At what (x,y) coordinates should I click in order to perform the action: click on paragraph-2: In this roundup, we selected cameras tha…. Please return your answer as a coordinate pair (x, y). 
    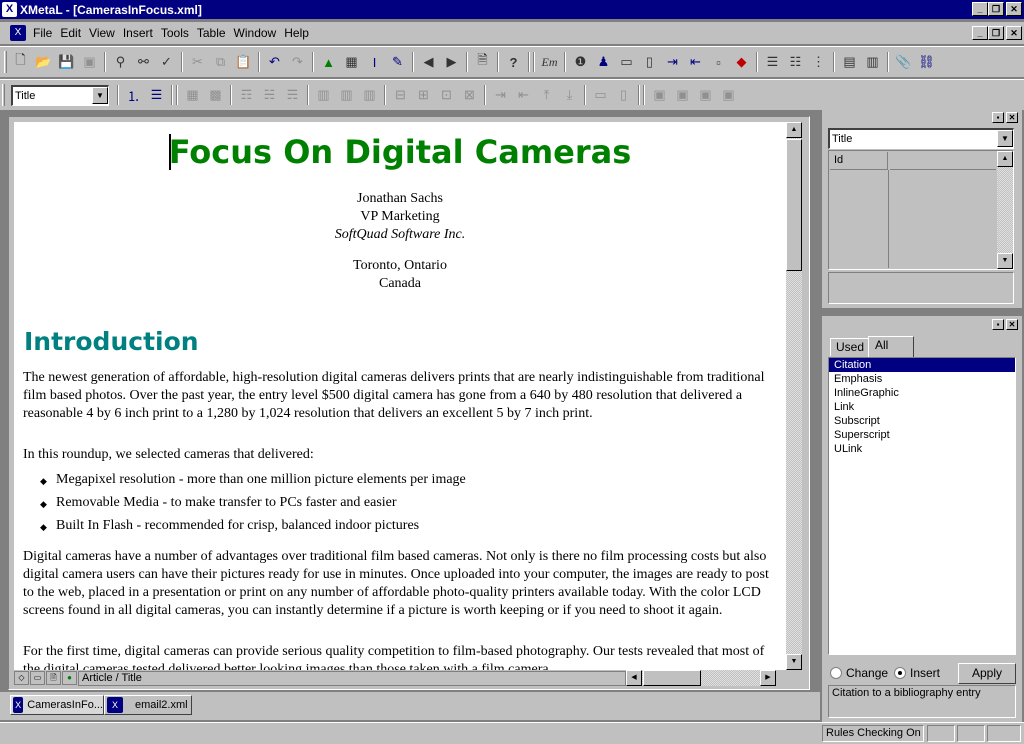
    Looking at the image, I should click on (399, 455).